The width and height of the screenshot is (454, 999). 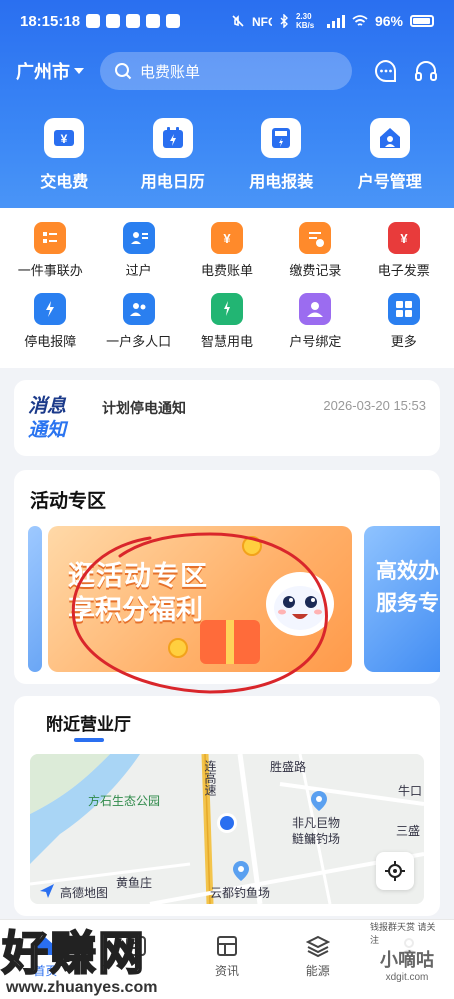 What do you see at coordinates (50, 238) in the screenshot?
I see `checklist-icon` at bounding box center [50, 238].